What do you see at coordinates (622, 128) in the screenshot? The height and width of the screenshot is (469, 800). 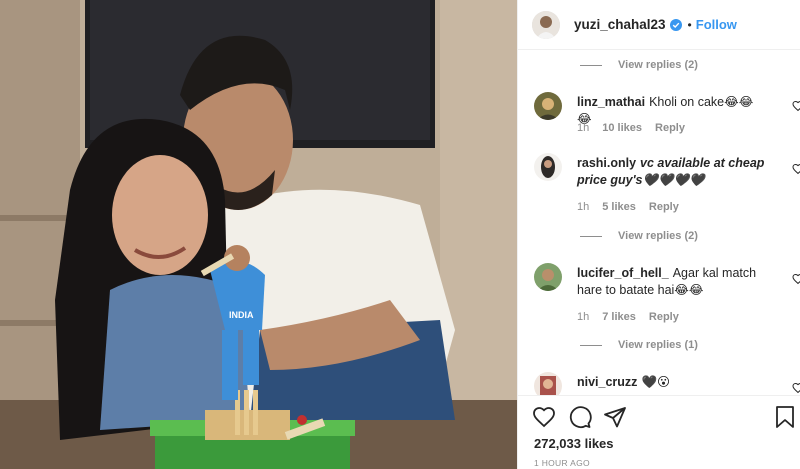 I see `comment-likes: 10 likes` at bounding box center [622, 128].